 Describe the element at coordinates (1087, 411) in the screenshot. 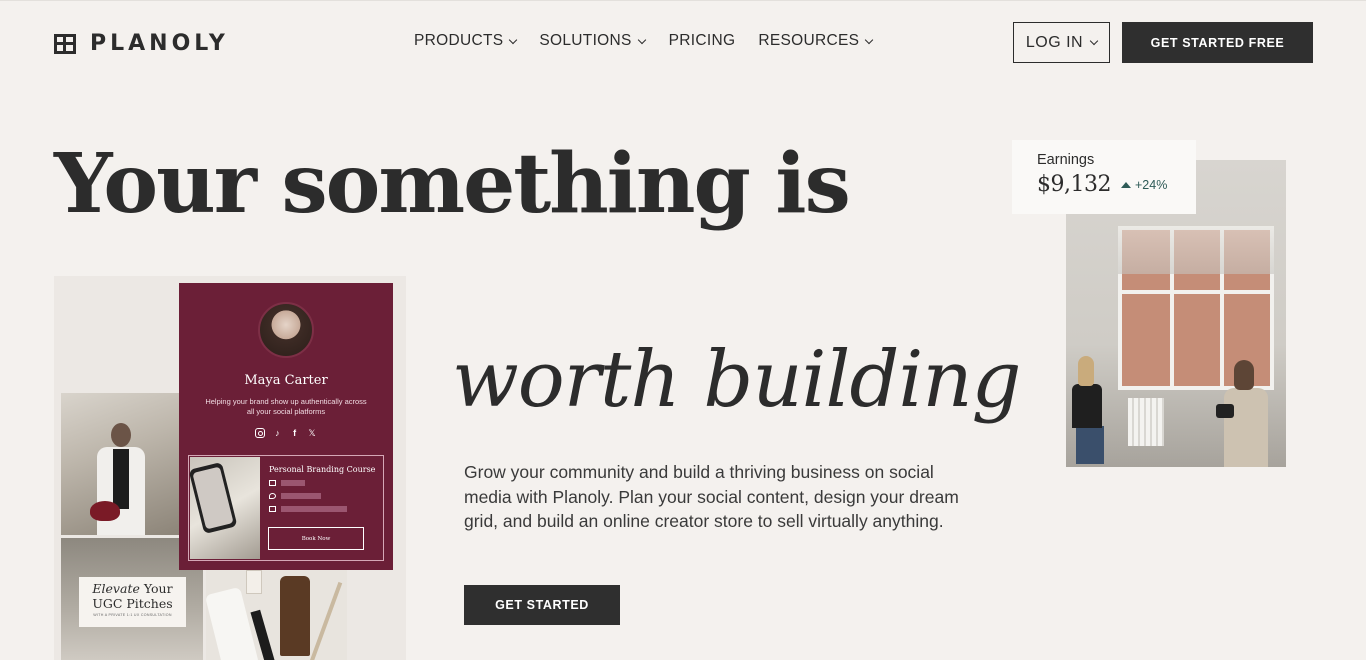

I see `seated-person` at that location.